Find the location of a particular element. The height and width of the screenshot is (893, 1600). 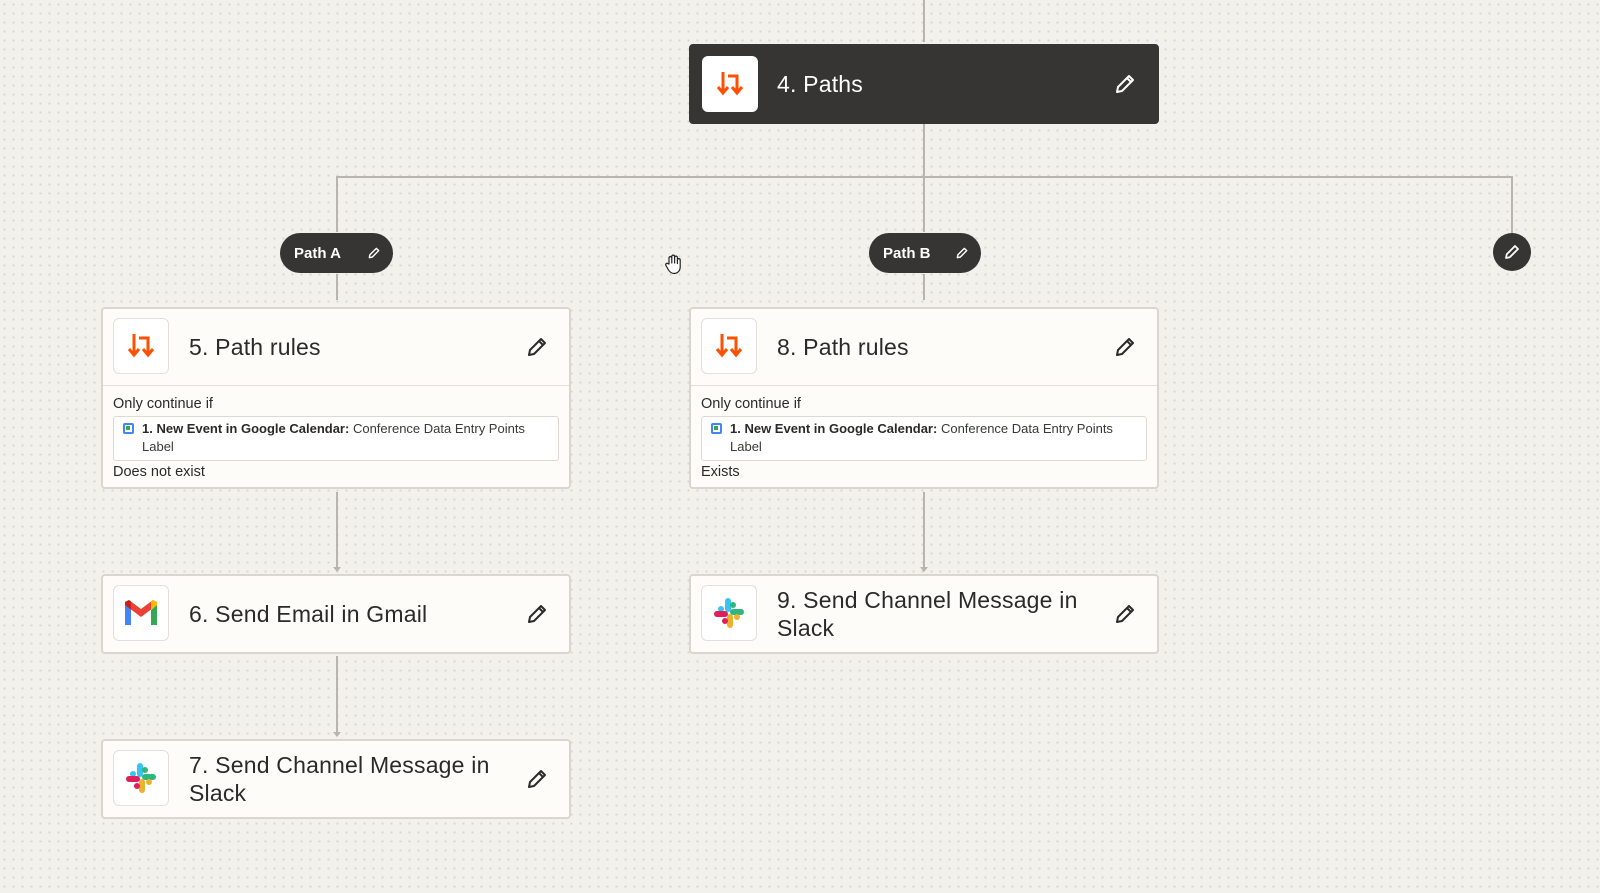

connector-paths-down is located at coordinates (924, 151).